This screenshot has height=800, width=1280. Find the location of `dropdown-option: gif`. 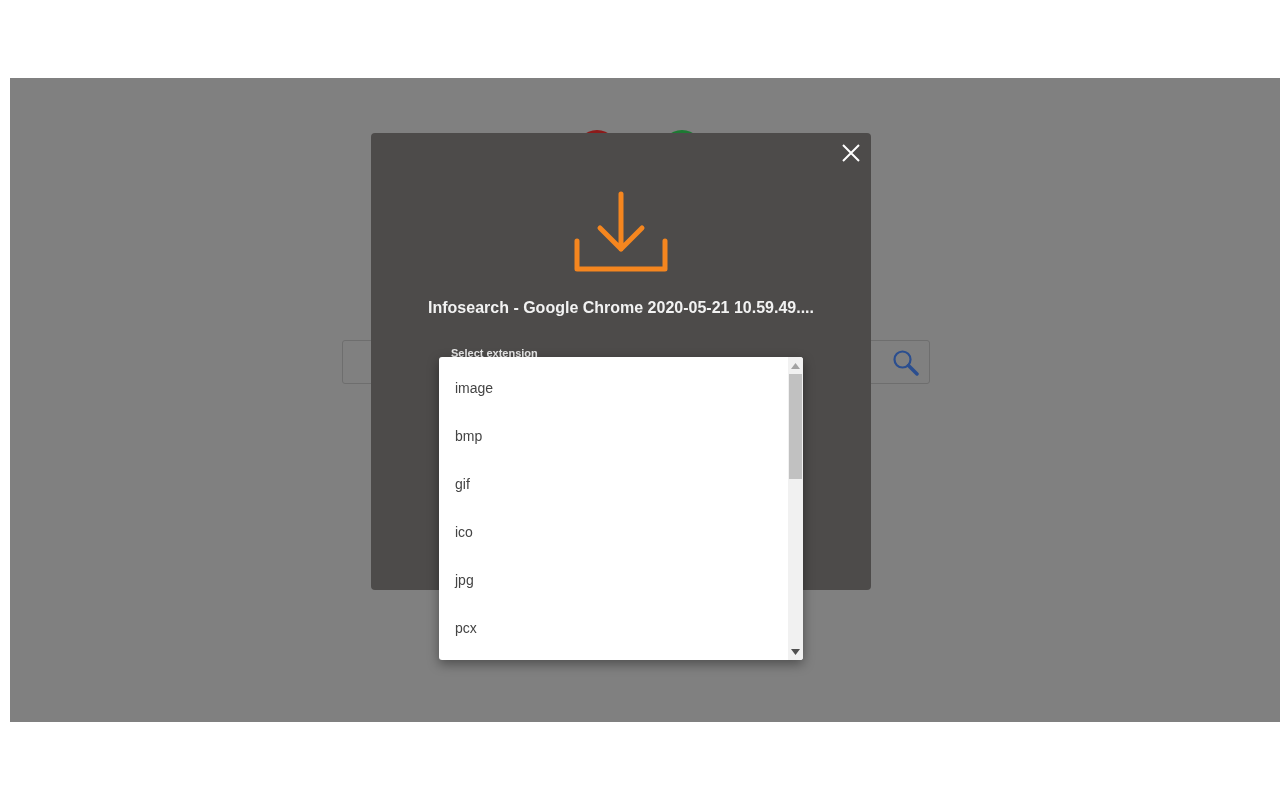

dropdown-option: gif is located at coordinates (613, 477).